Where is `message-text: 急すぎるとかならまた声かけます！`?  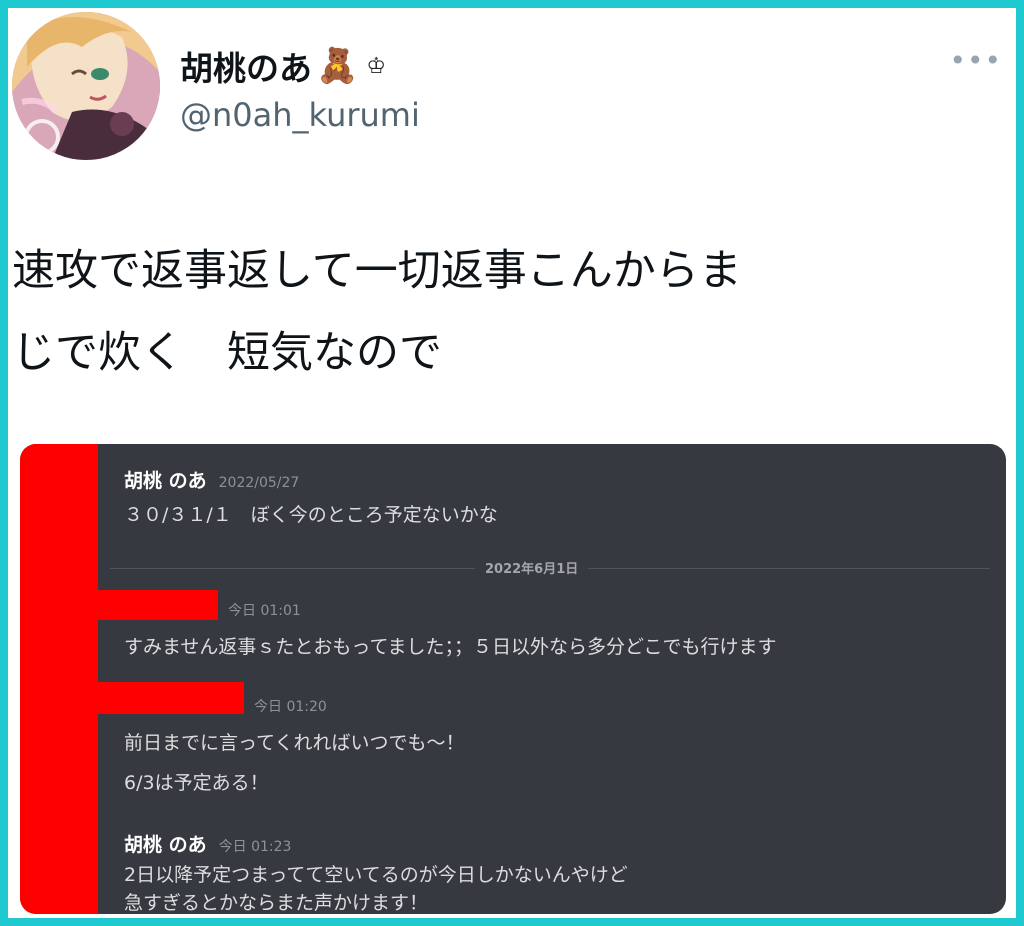
message-text: 急すぎるとかならまた声かけます！ is located at coordinates (276, 903).